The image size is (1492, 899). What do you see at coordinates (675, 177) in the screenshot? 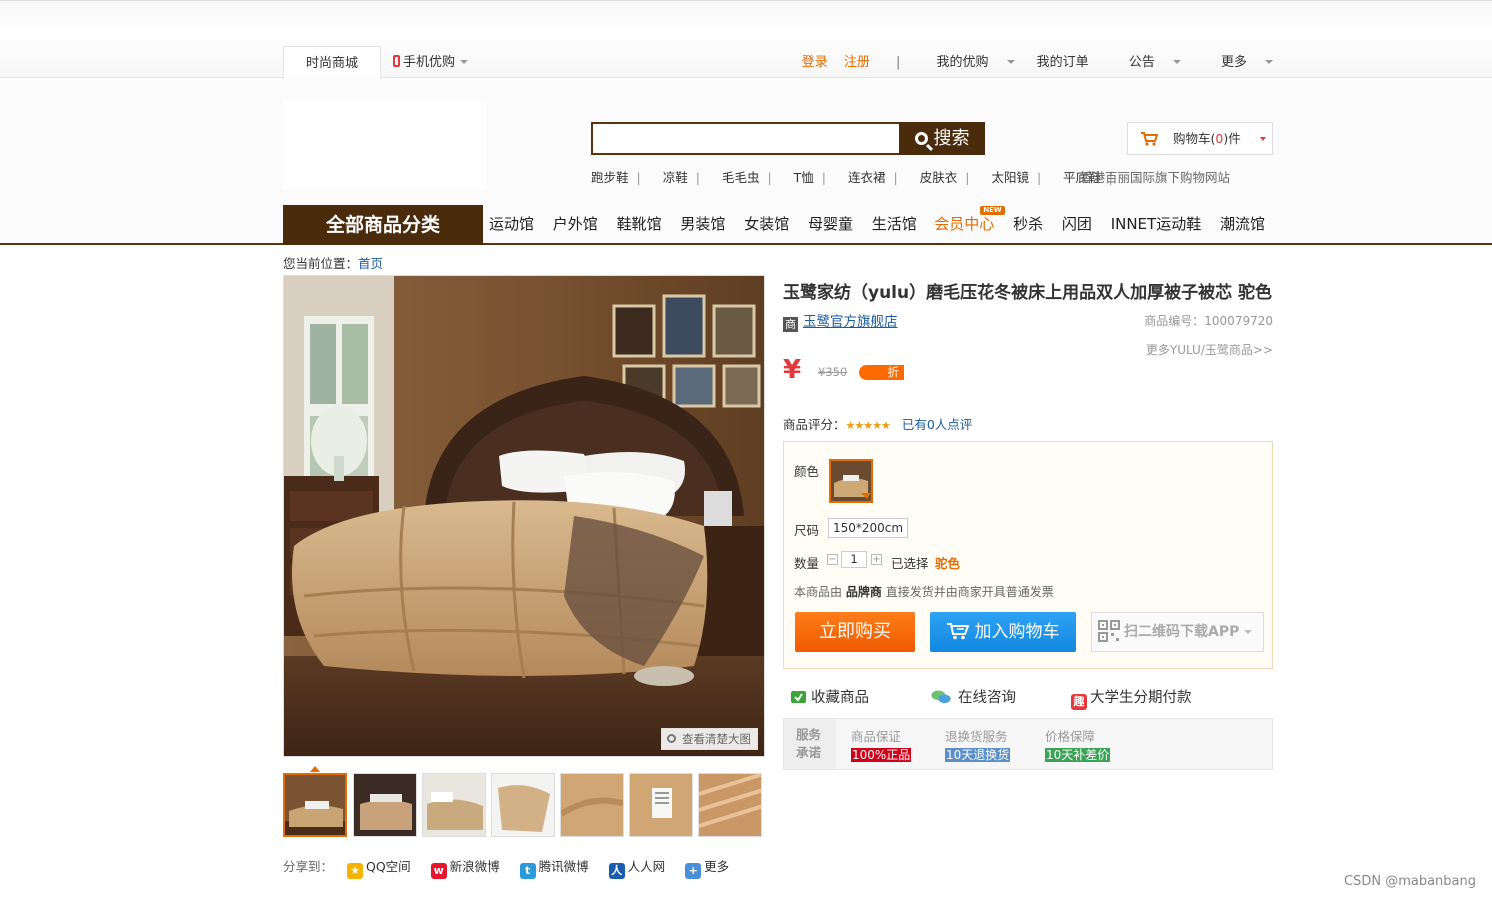
I see `hotword-item: 凉鞋` at bounding box center [675, 177].